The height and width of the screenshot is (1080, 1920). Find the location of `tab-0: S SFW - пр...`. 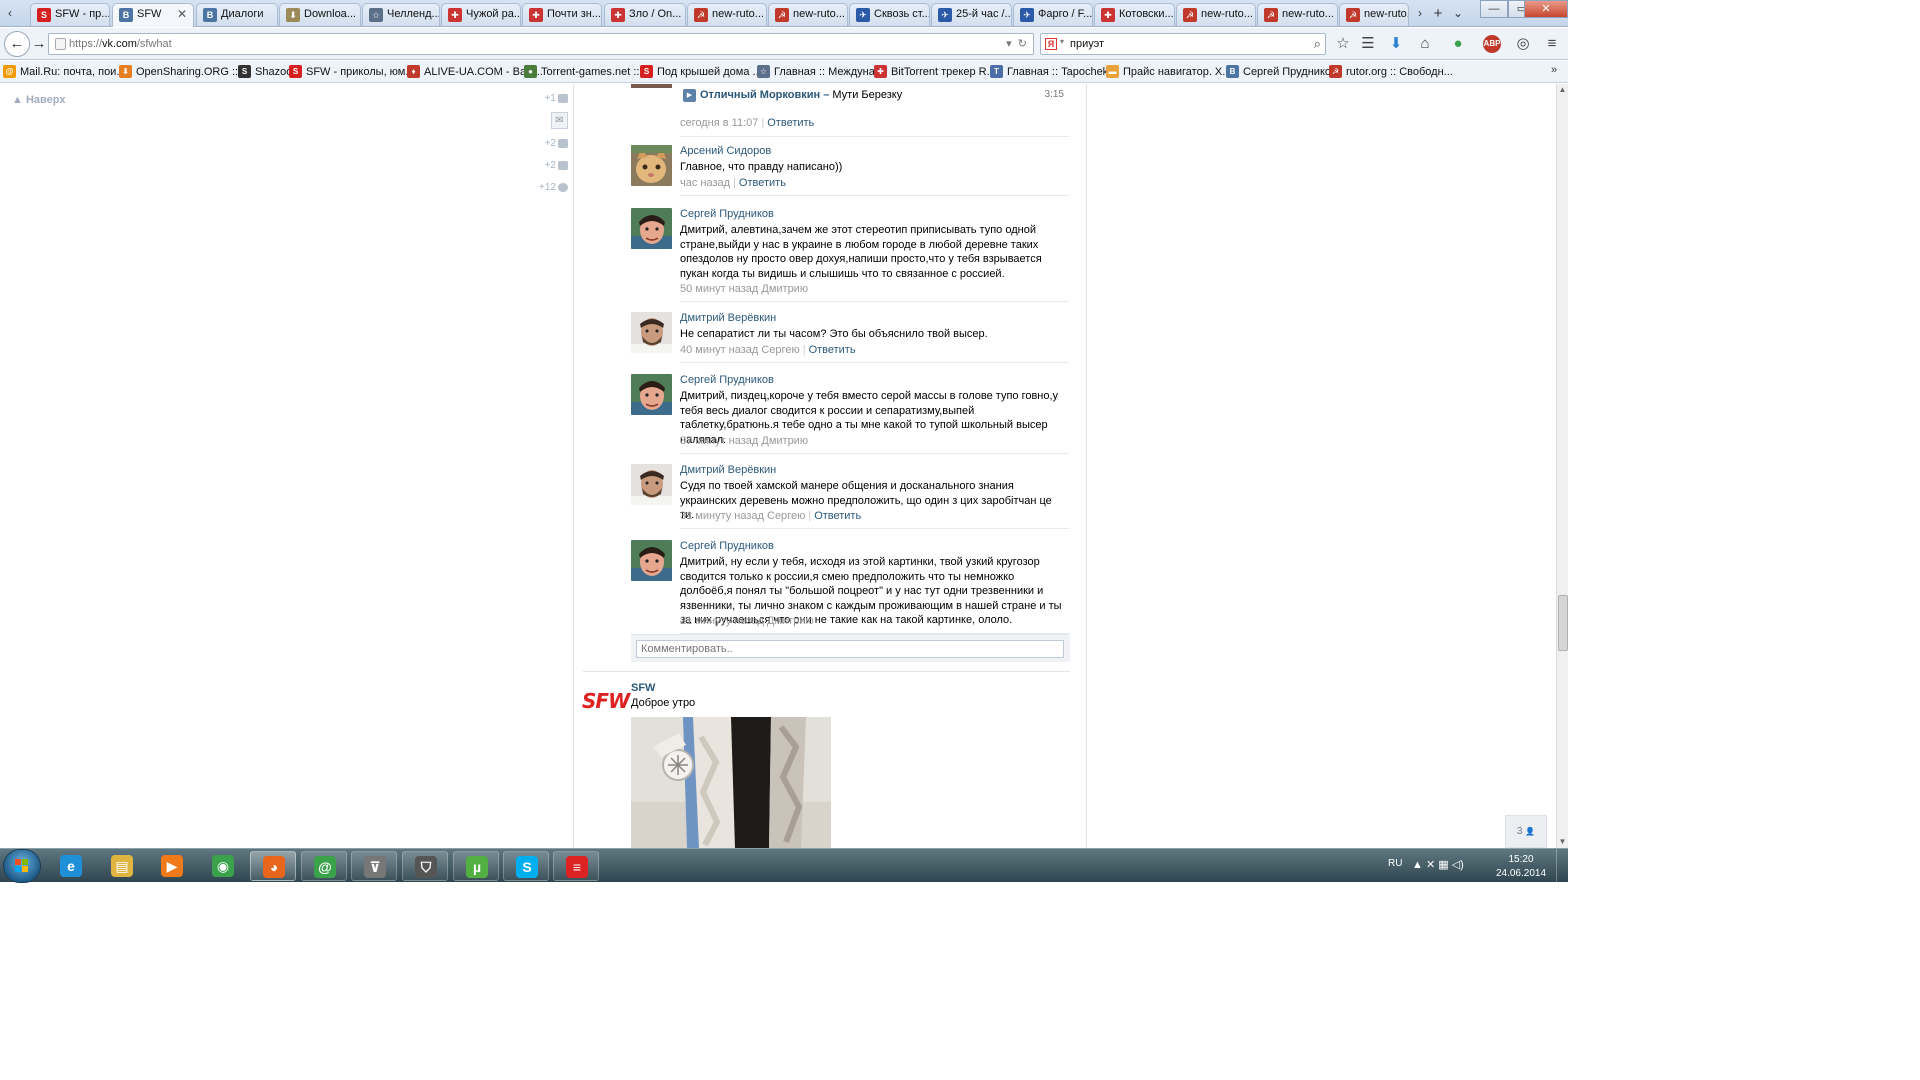

tab-0: S SFW - пр... is located at coordinates (70, 14).